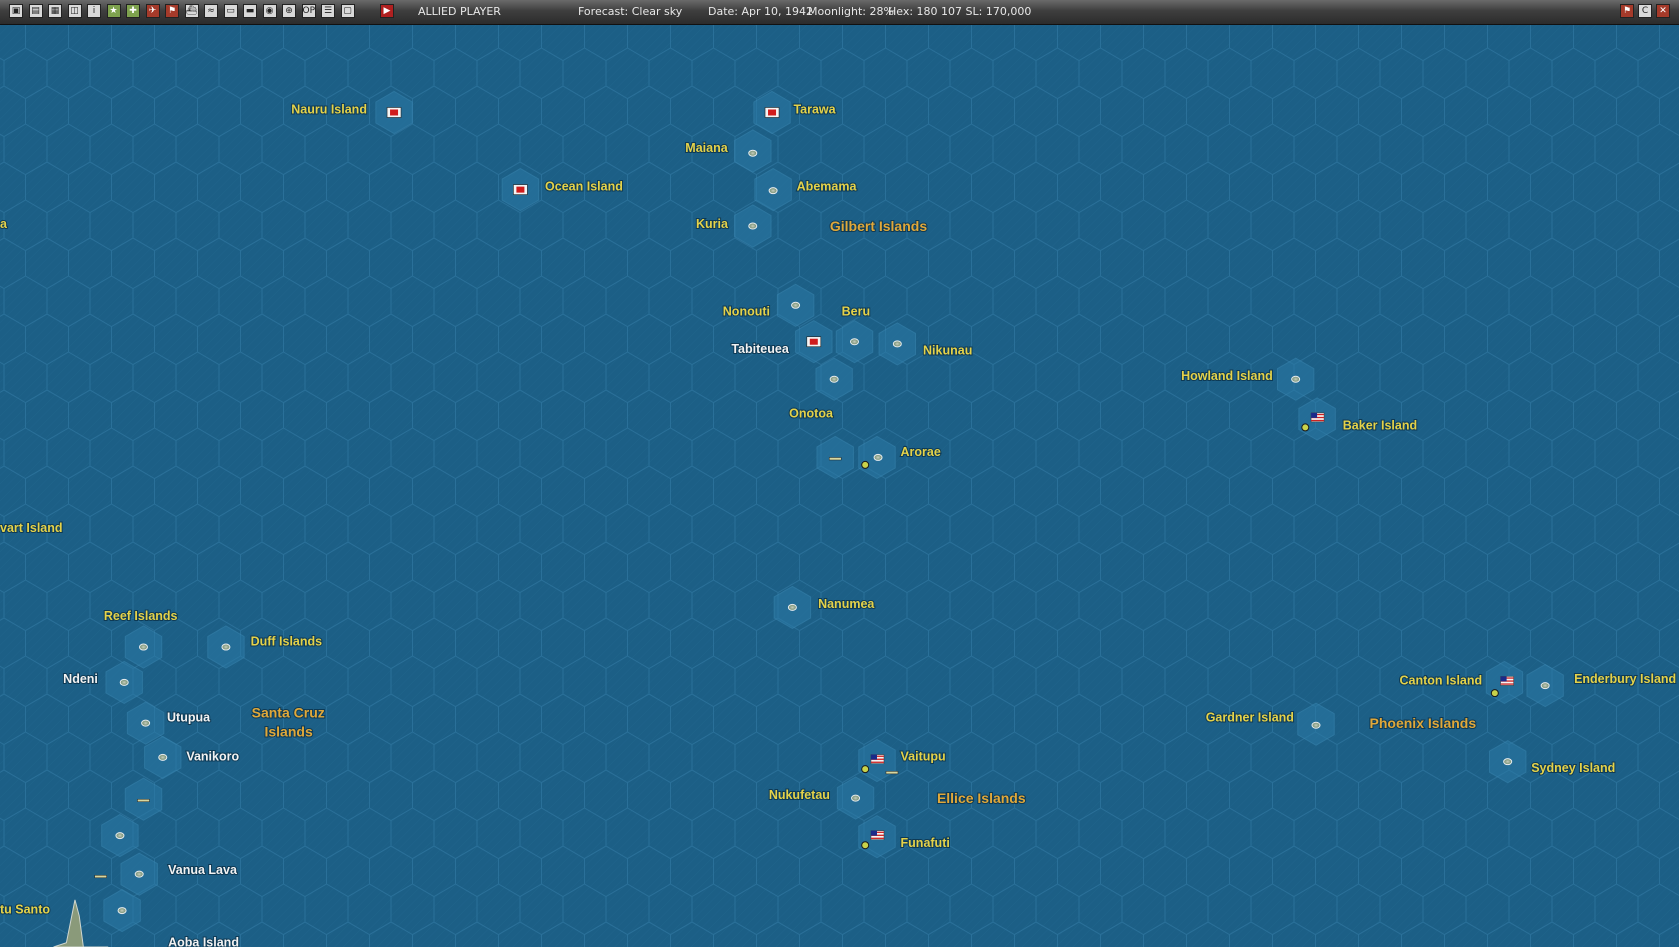  I want to click on map-label: vart Island, so click(32, 528).